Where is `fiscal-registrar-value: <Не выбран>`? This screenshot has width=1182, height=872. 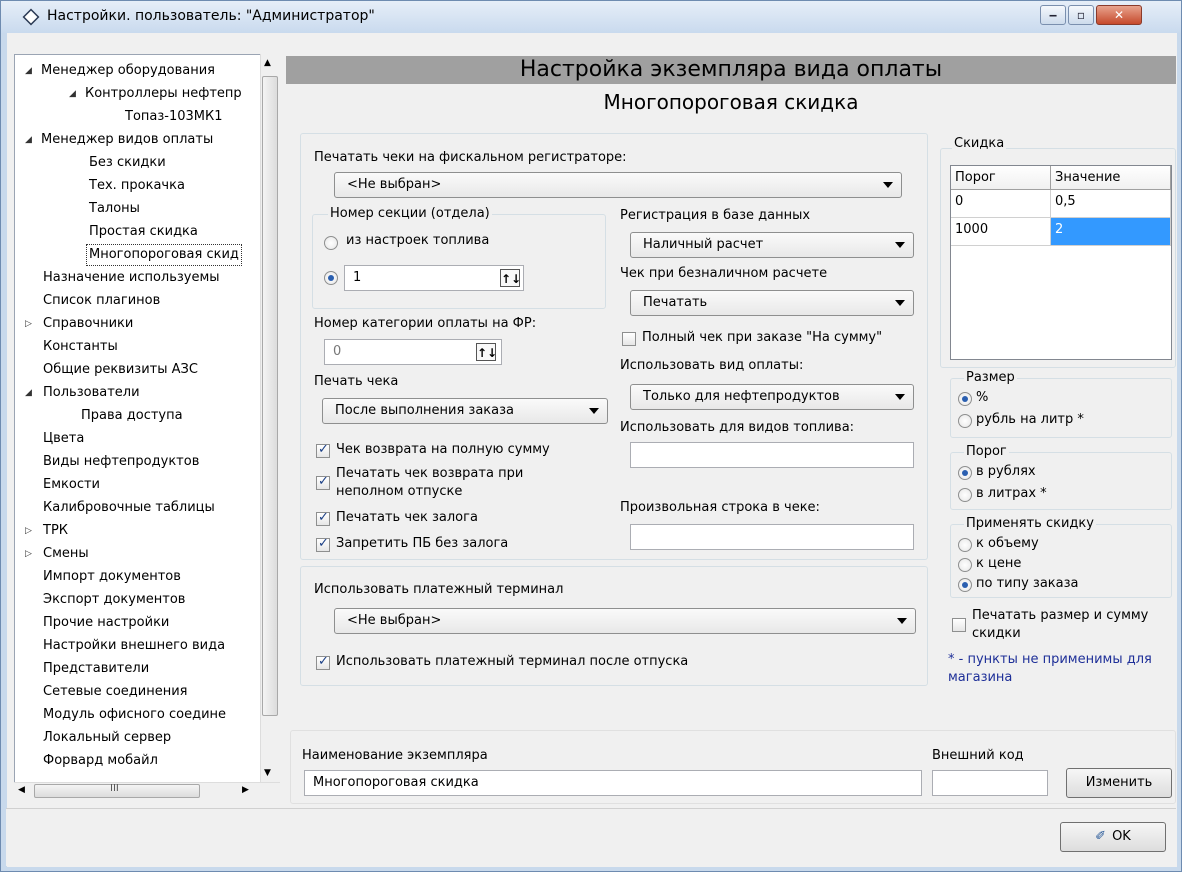 fiscal-registrar-value: <Не выбран> is located at coordinates (394, 184).